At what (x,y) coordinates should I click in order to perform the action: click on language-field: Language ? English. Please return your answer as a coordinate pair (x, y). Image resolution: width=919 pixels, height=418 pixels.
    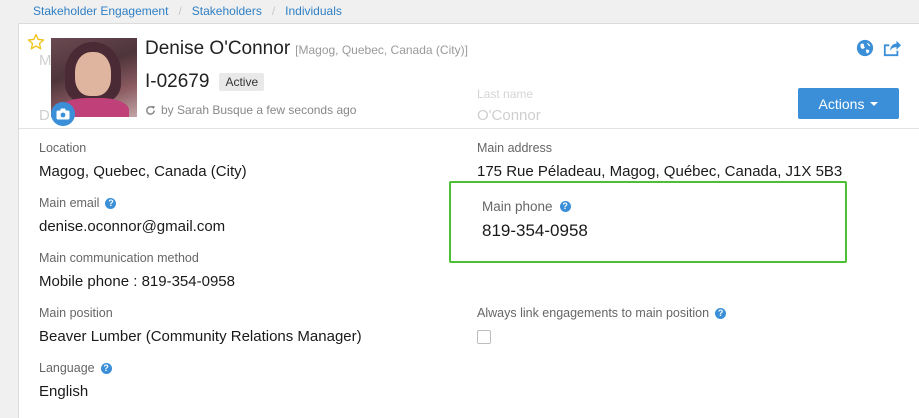
    Looking at the image, I should click on (75, 380).